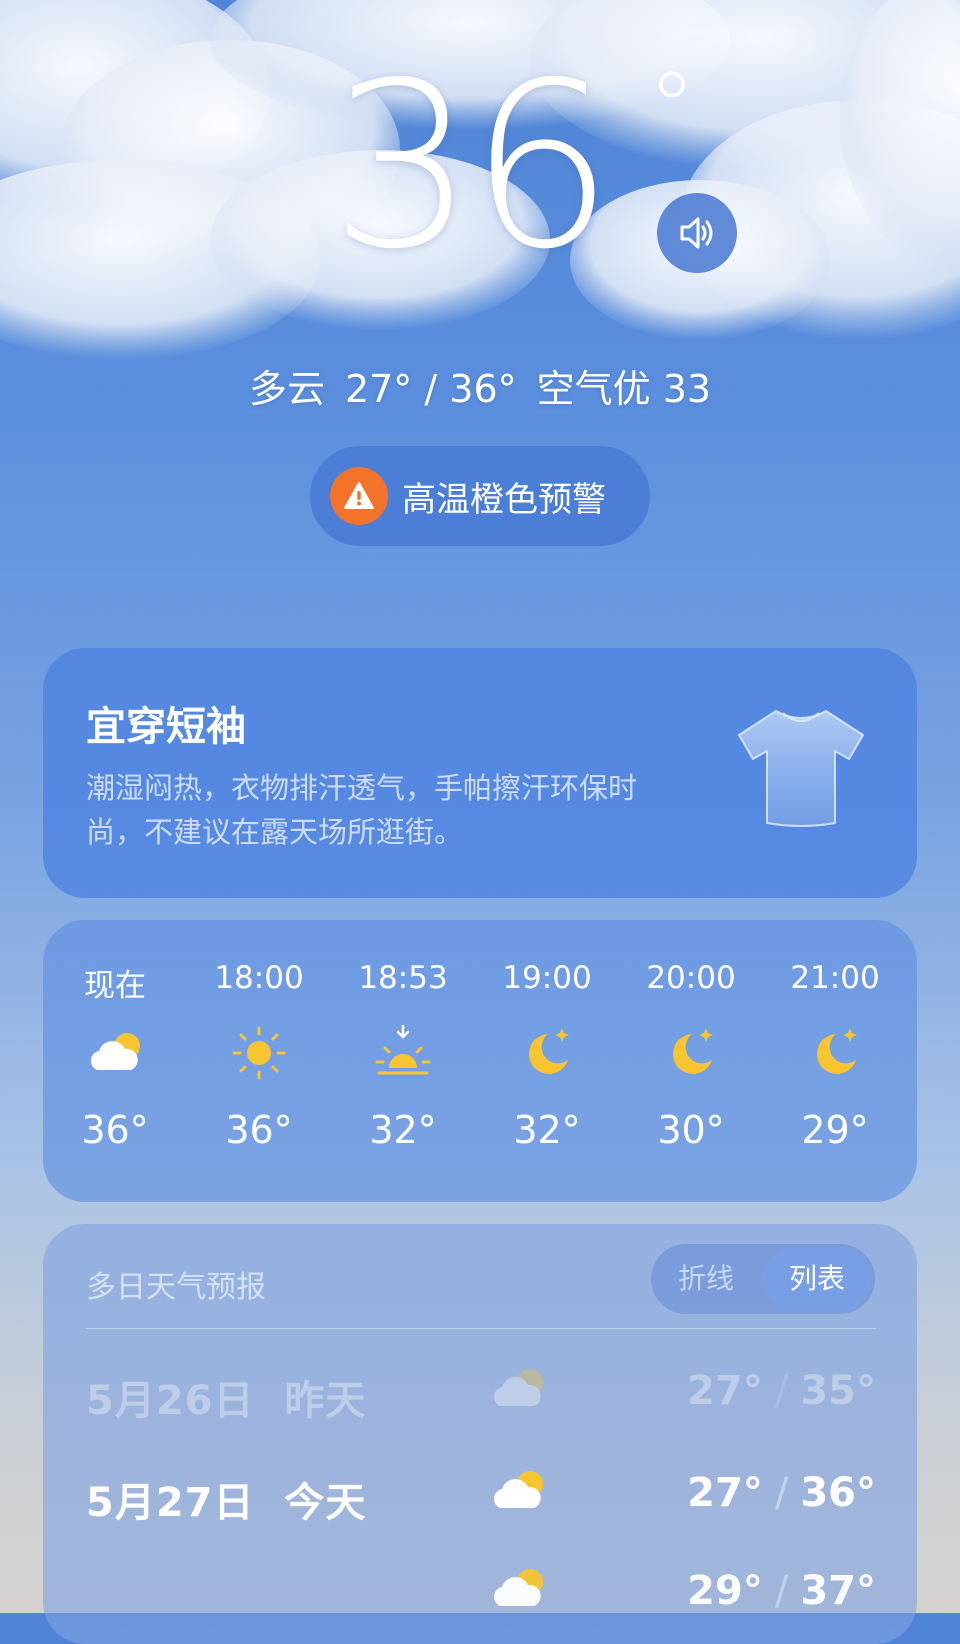 This screenshot has height=1644, width=960. Describe the element at coordinates (226, 1401) in the screenshot. I see `day-date: 5月26日 昨天` at that location.